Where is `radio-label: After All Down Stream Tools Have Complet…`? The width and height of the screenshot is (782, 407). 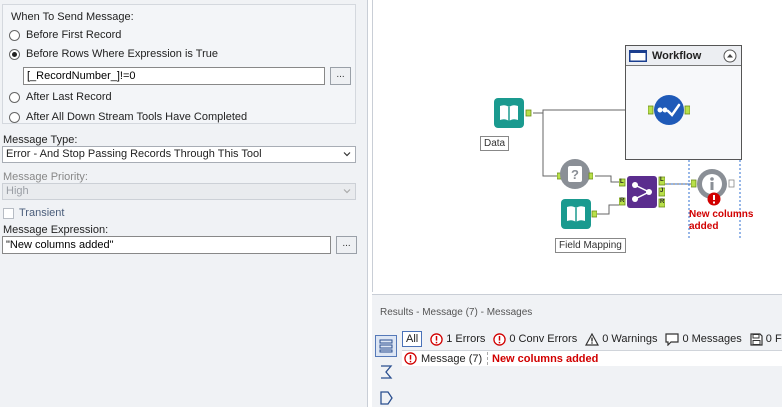 radio-label: After All Down Stream Tools Have Complet… is located at coordinates (137, 117).